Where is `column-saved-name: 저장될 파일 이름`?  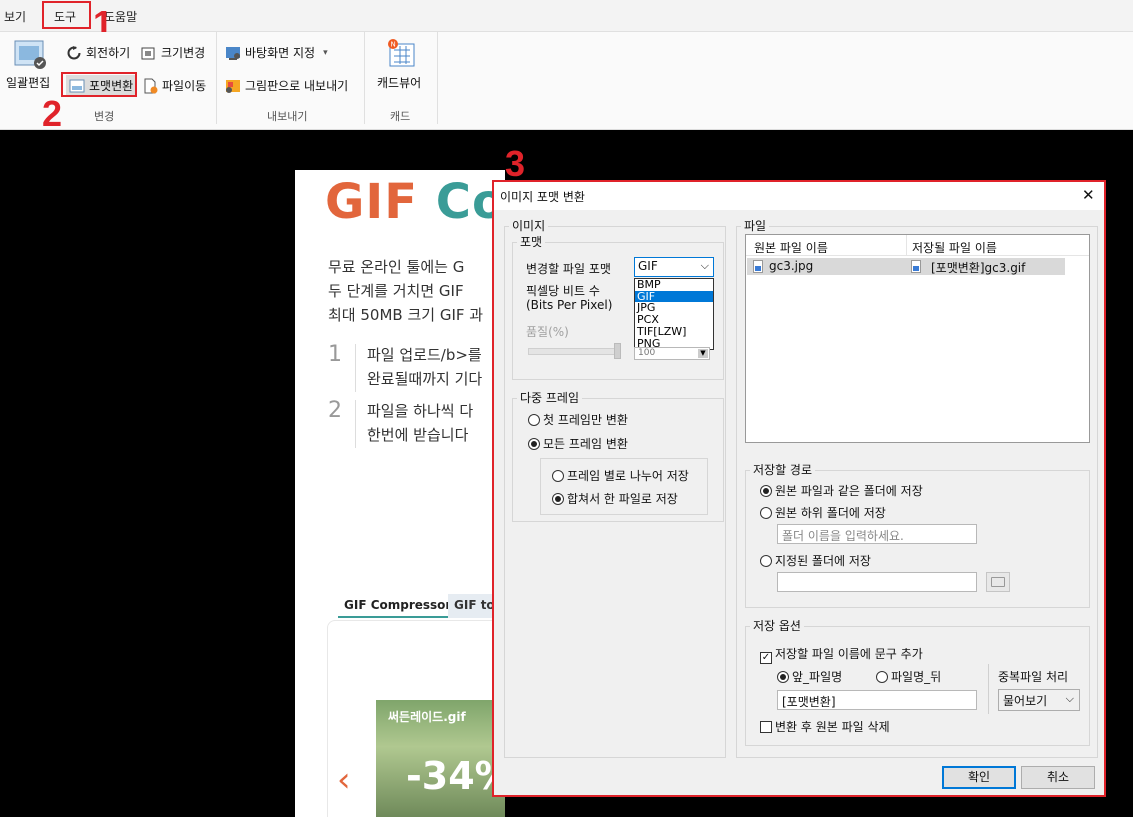 column-saved-name: 저장될 파일 이름 is located at coordinates (954, 247).